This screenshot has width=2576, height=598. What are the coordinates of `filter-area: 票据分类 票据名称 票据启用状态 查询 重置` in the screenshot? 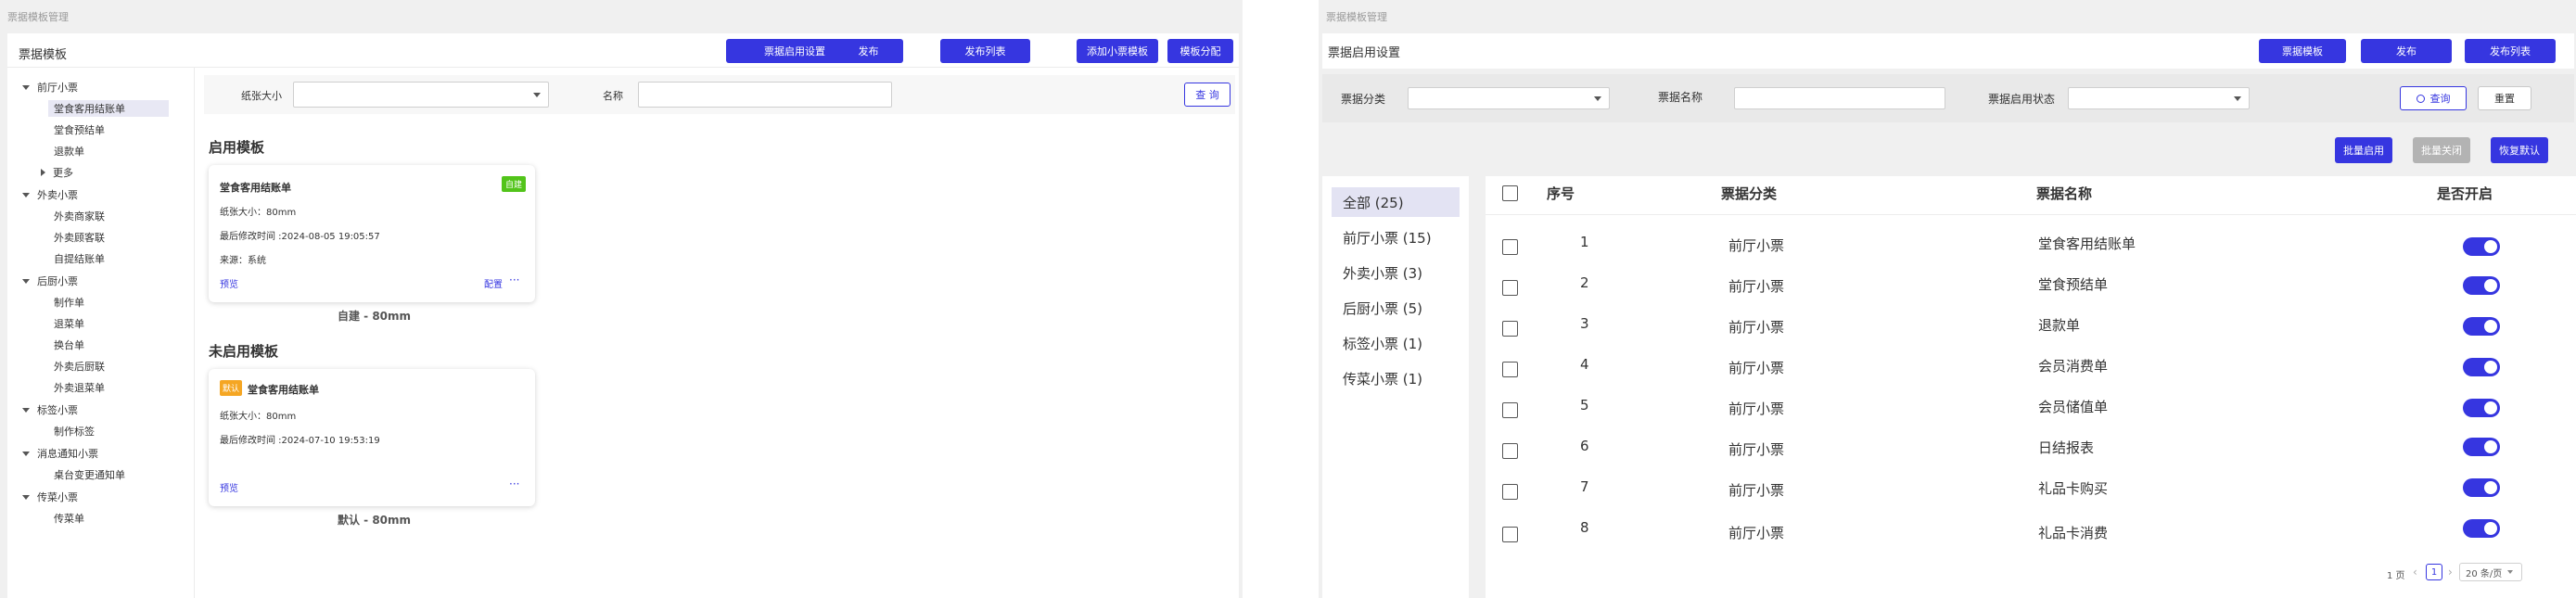 It's located at (1948, 98).